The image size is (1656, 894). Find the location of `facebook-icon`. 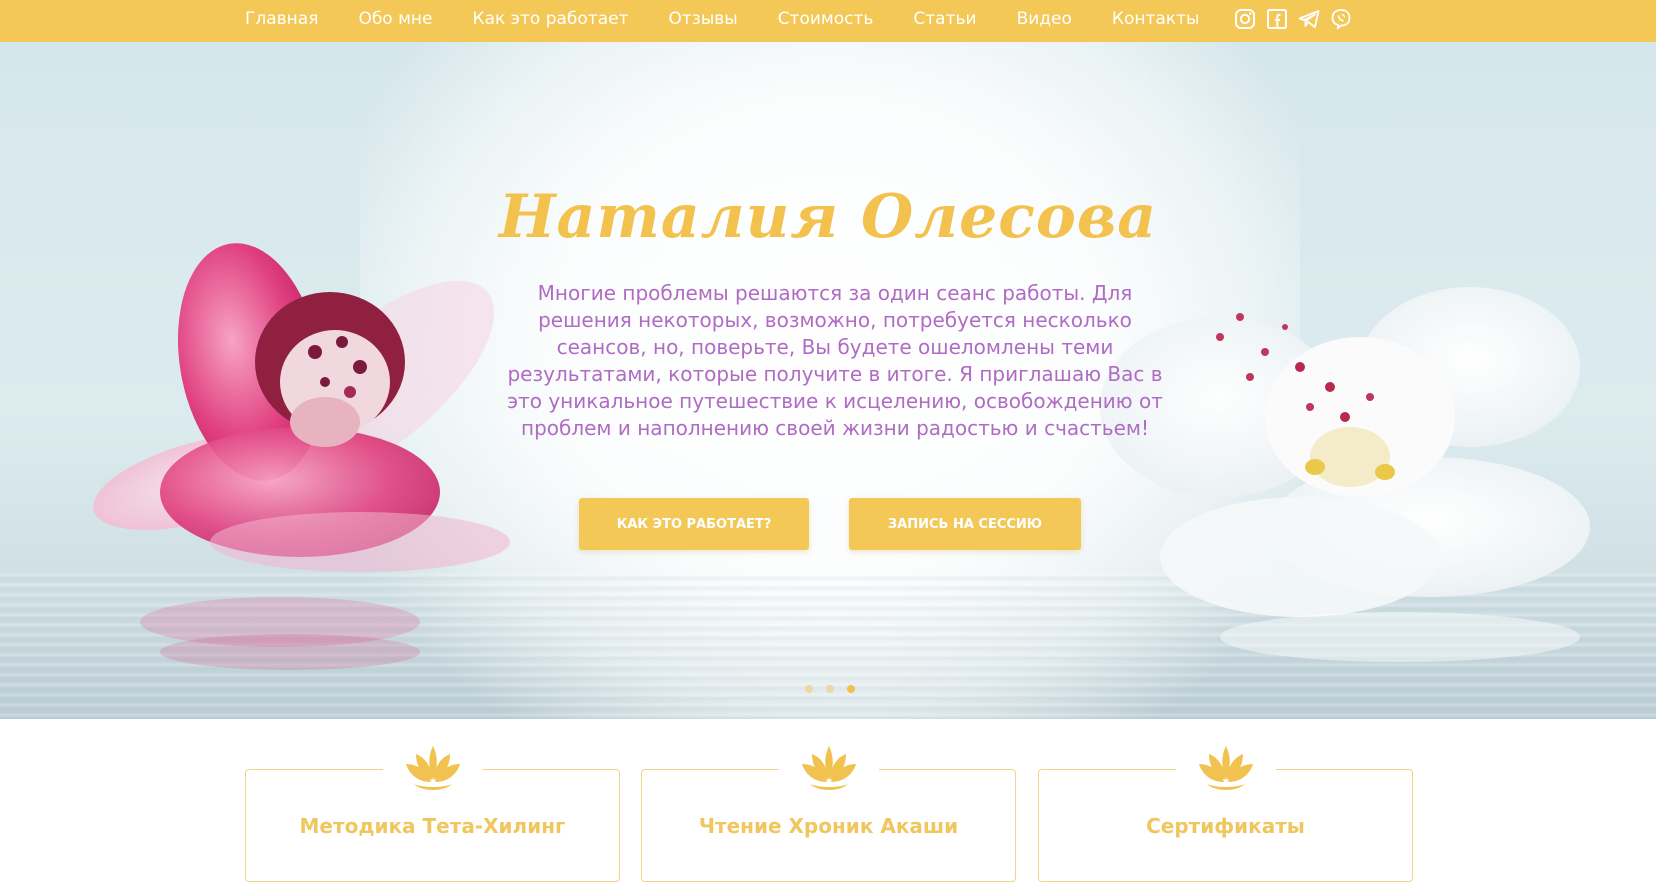

facebook-icon is located at coordinates (1277, 19).